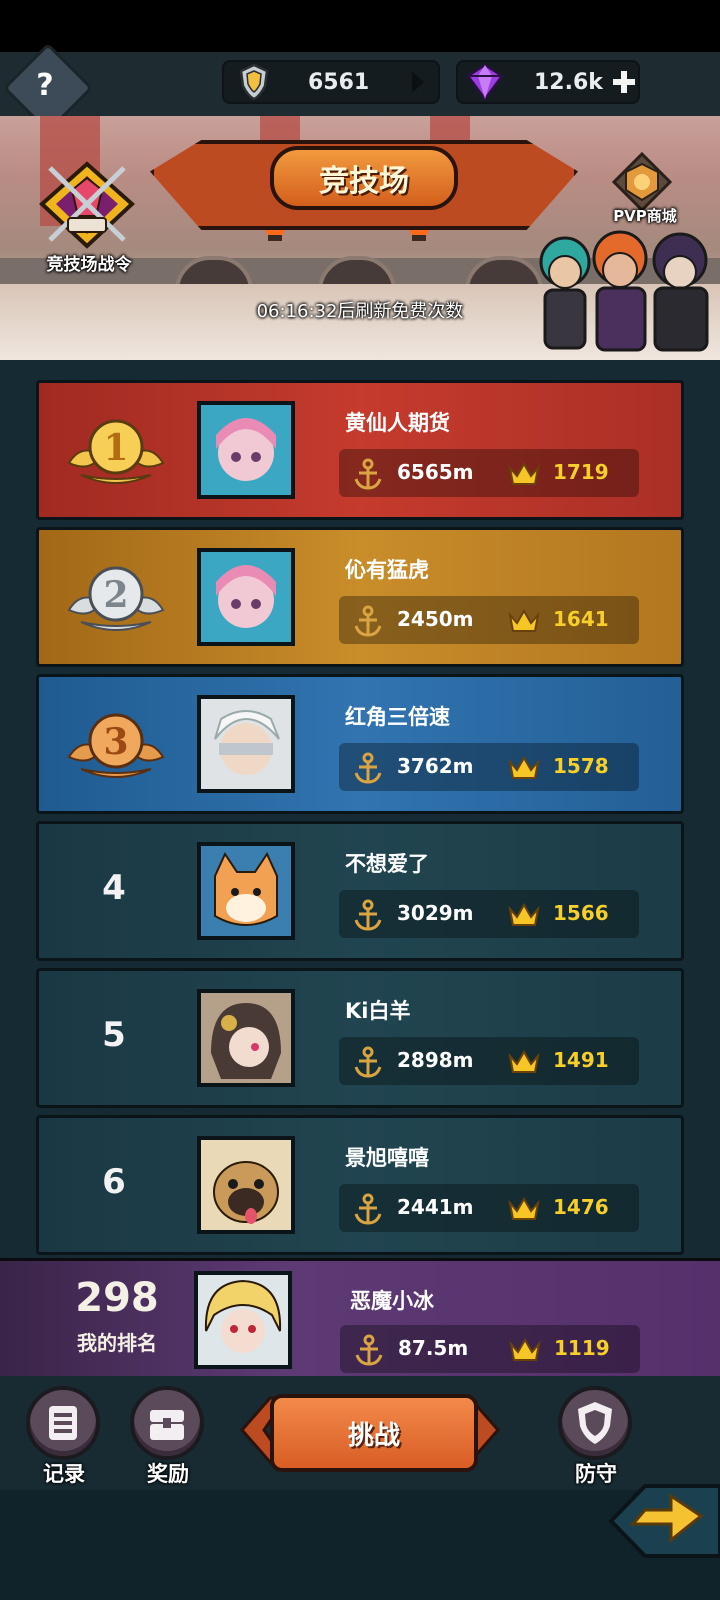  I want to click on player-score: 1566, so click(581, 913).